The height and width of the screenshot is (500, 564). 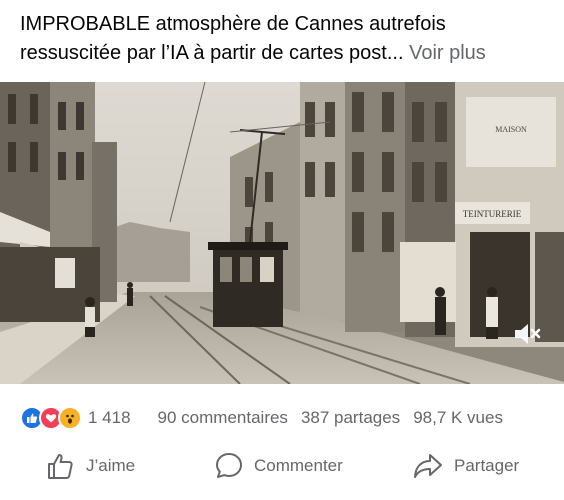 I want to click on shares-count-link: 387 partages, so click(x=350, y=418).